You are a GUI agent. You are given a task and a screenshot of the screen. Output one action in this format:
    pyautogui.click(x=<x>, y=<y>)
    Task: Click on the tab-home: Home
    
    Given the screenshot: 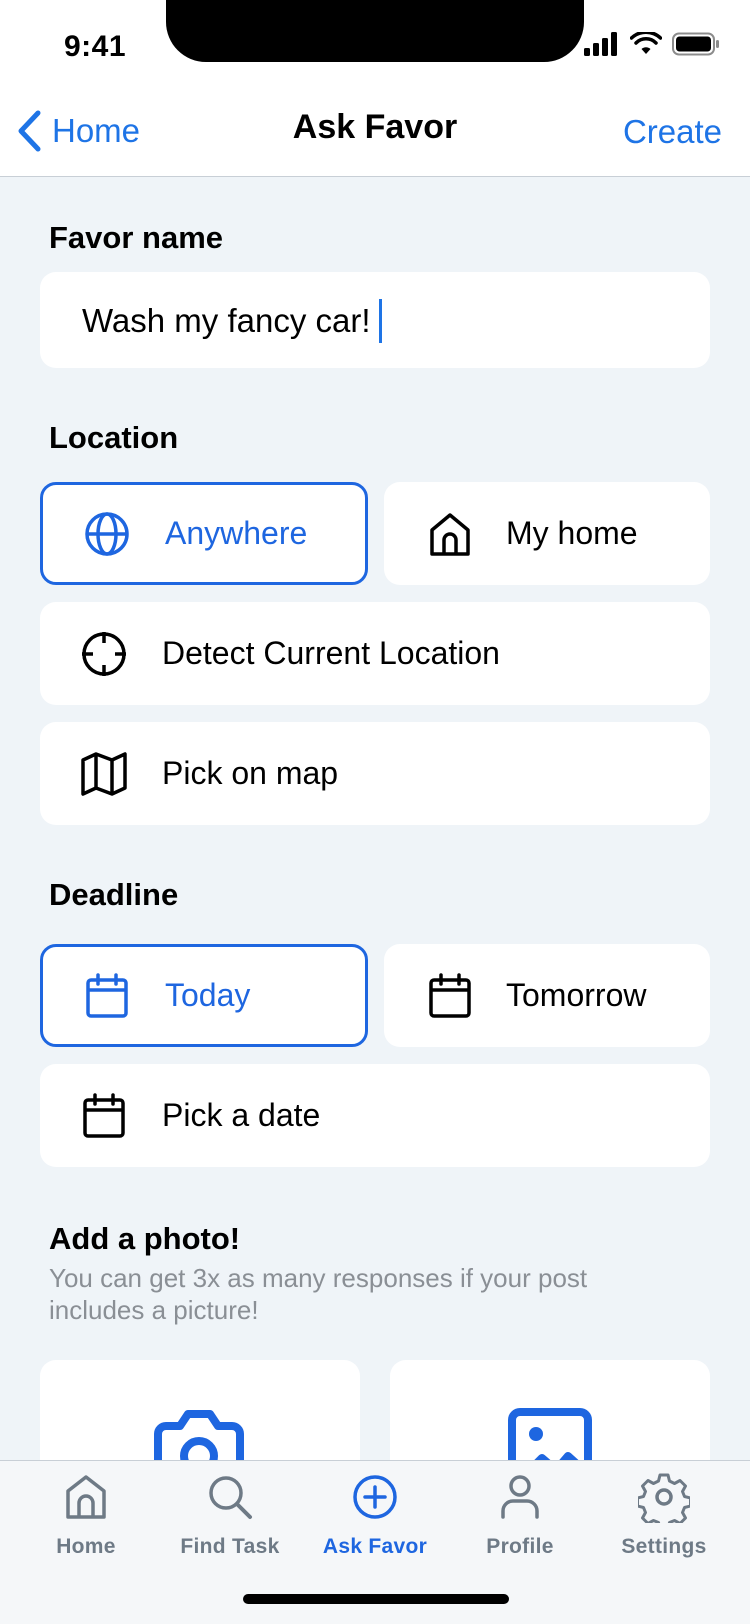 What is the action you would take?
    pyautogui.click(x=86, y=1515)
    